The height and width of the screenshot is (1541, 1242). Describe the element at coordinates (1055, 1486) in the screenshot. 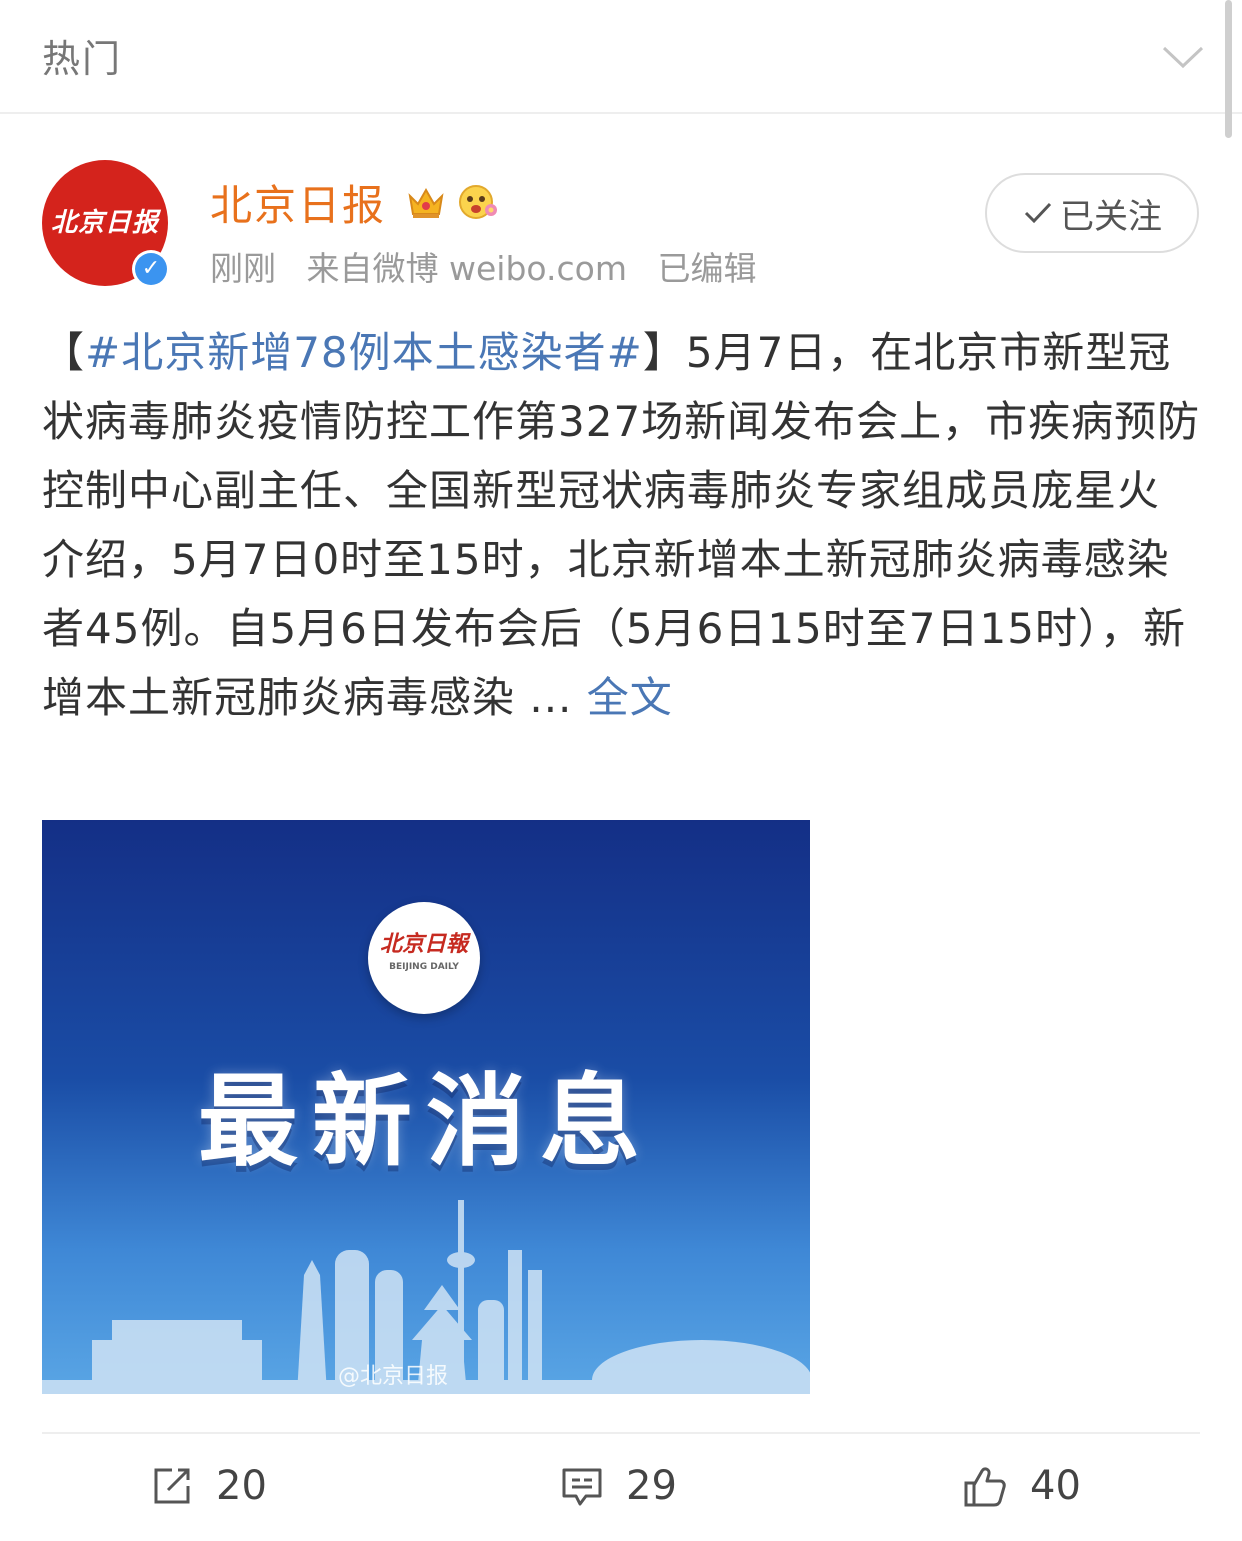

I see `like-count: 40` at that location.